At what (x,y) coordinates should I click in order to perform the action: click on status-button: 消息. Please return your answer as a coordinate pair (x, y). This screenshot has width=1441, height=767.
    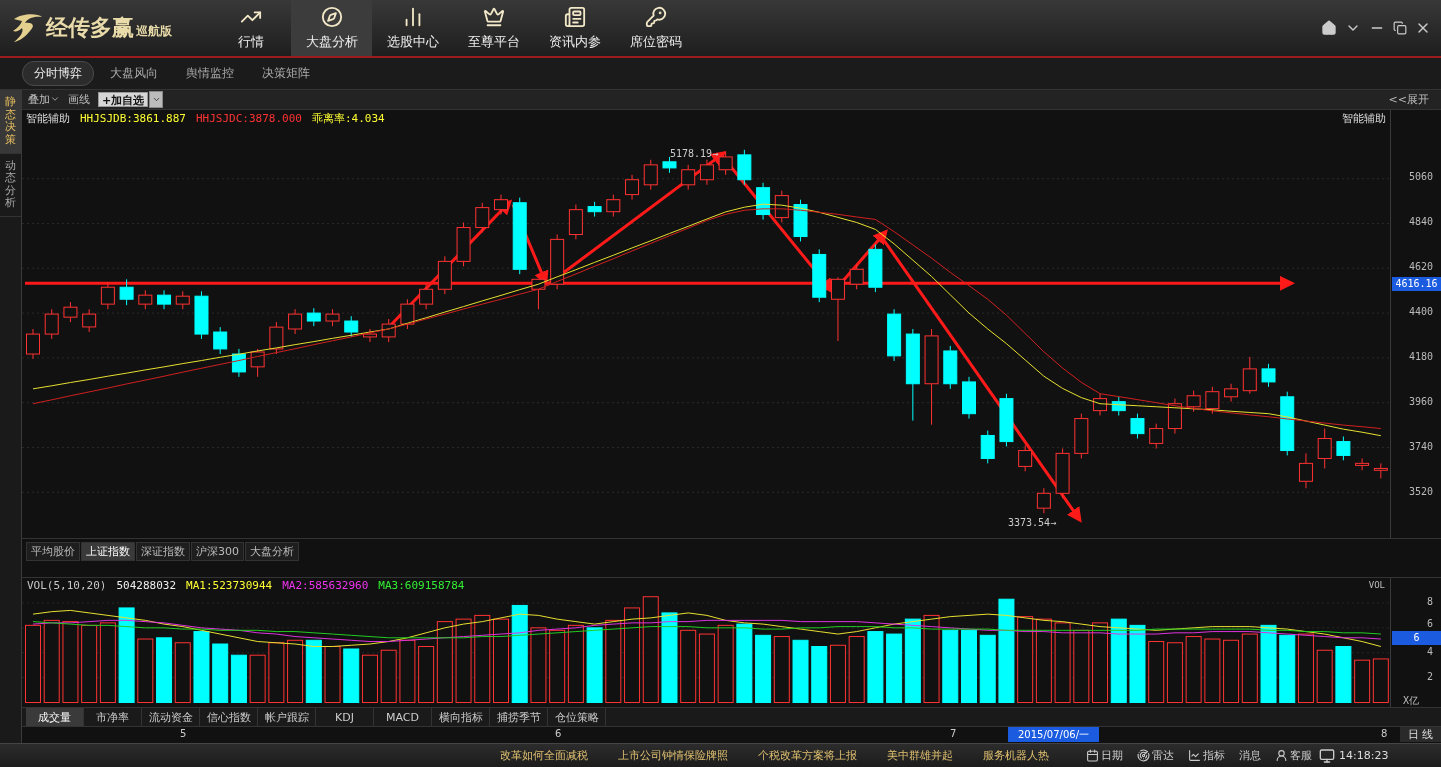
    Looking at the image, I should click on (1250, 755).